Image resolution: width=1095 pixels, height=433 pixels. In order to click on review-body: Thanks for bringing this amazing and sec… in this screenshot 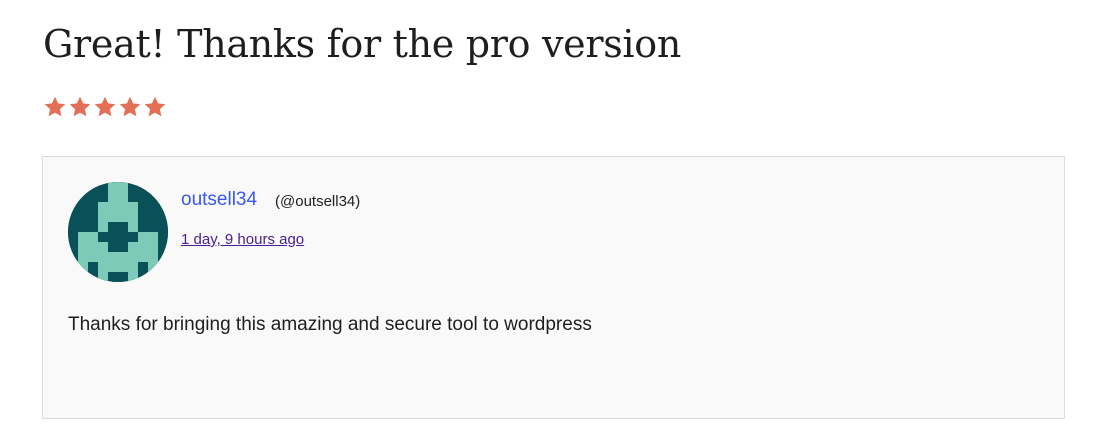, I will do `click(330, 324)`.